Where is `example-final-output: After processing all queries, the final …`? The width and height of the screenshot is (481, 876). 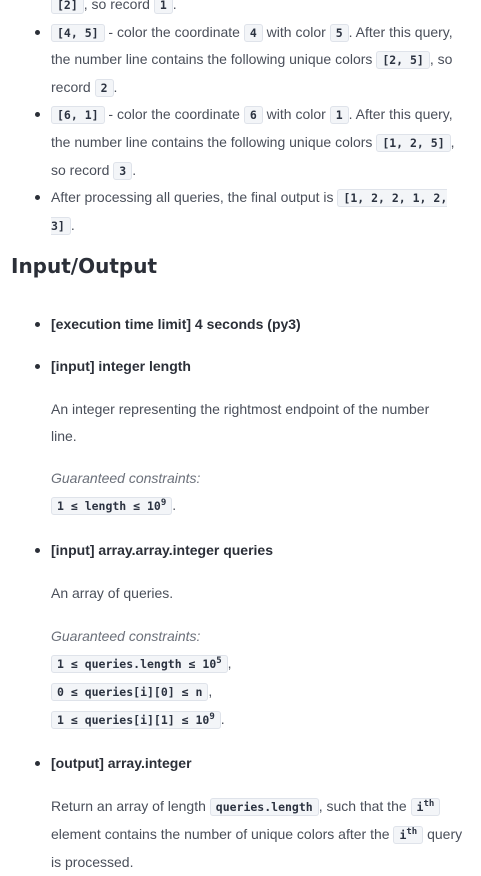 example-final-output: After processing all queries, the final … is located at coordinates (240, 211).